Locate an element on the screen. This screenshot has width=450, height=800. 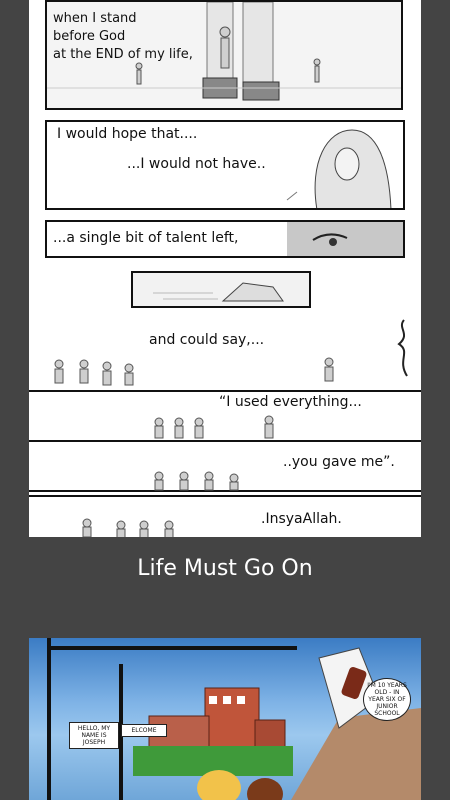
panel-3-caption: ...a single bit of talent left, is located at coordinates (146, 238).